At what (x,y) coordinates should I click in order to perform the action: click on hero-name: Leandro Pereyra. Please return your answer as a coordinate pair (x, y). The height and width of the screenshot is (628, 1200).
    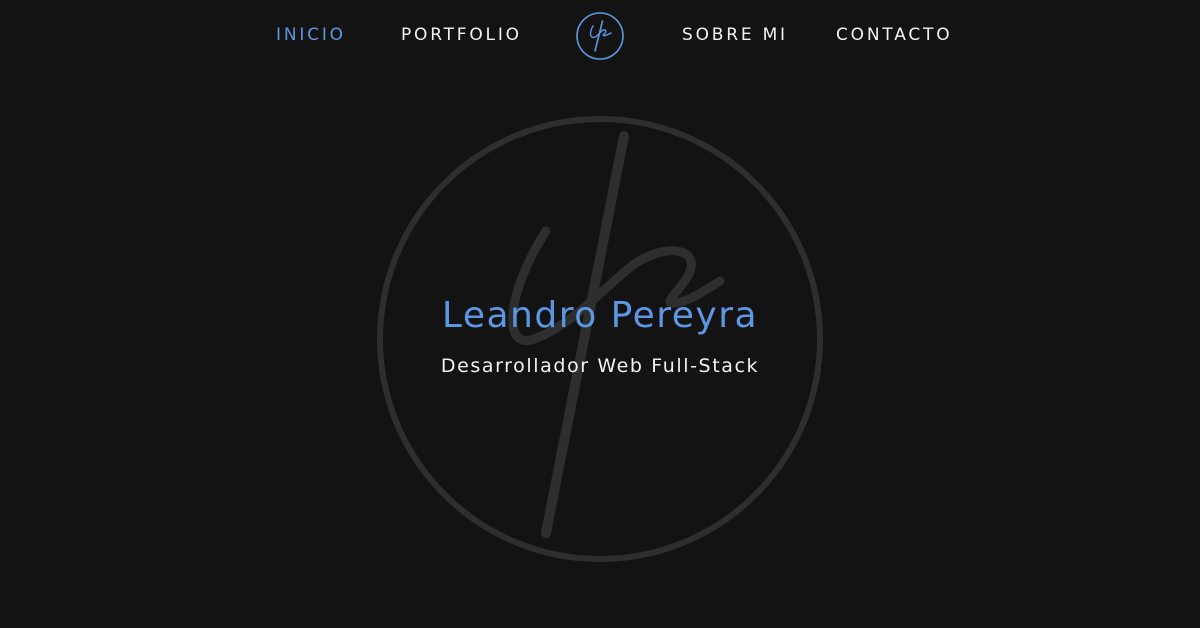
    Looking at the image, I should click on (600, 315).